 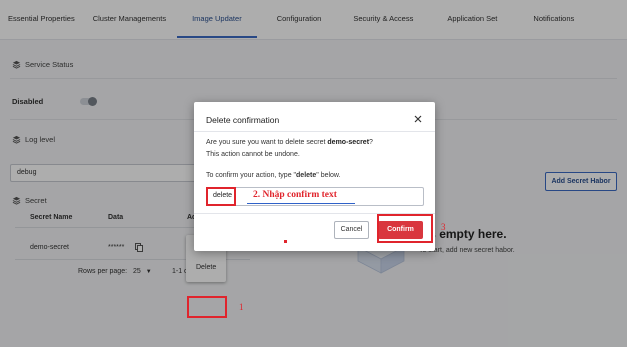 What do you see at coordinates (221, 196) in the screenshot?
I see `annotation-box-input` at bounding box center [221, 196].